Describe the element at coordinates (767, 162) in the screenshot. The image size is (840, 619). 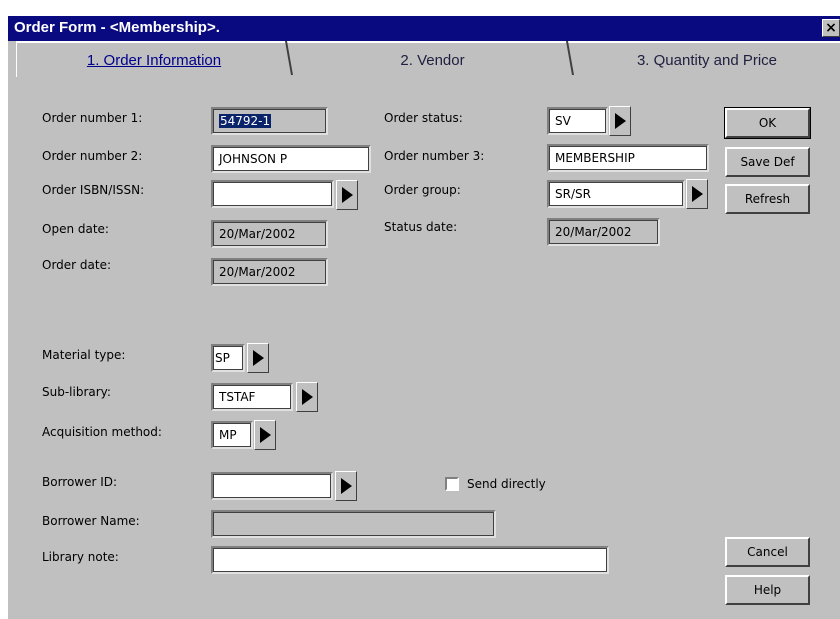
I see `save-def-button: Save Def` at that location.